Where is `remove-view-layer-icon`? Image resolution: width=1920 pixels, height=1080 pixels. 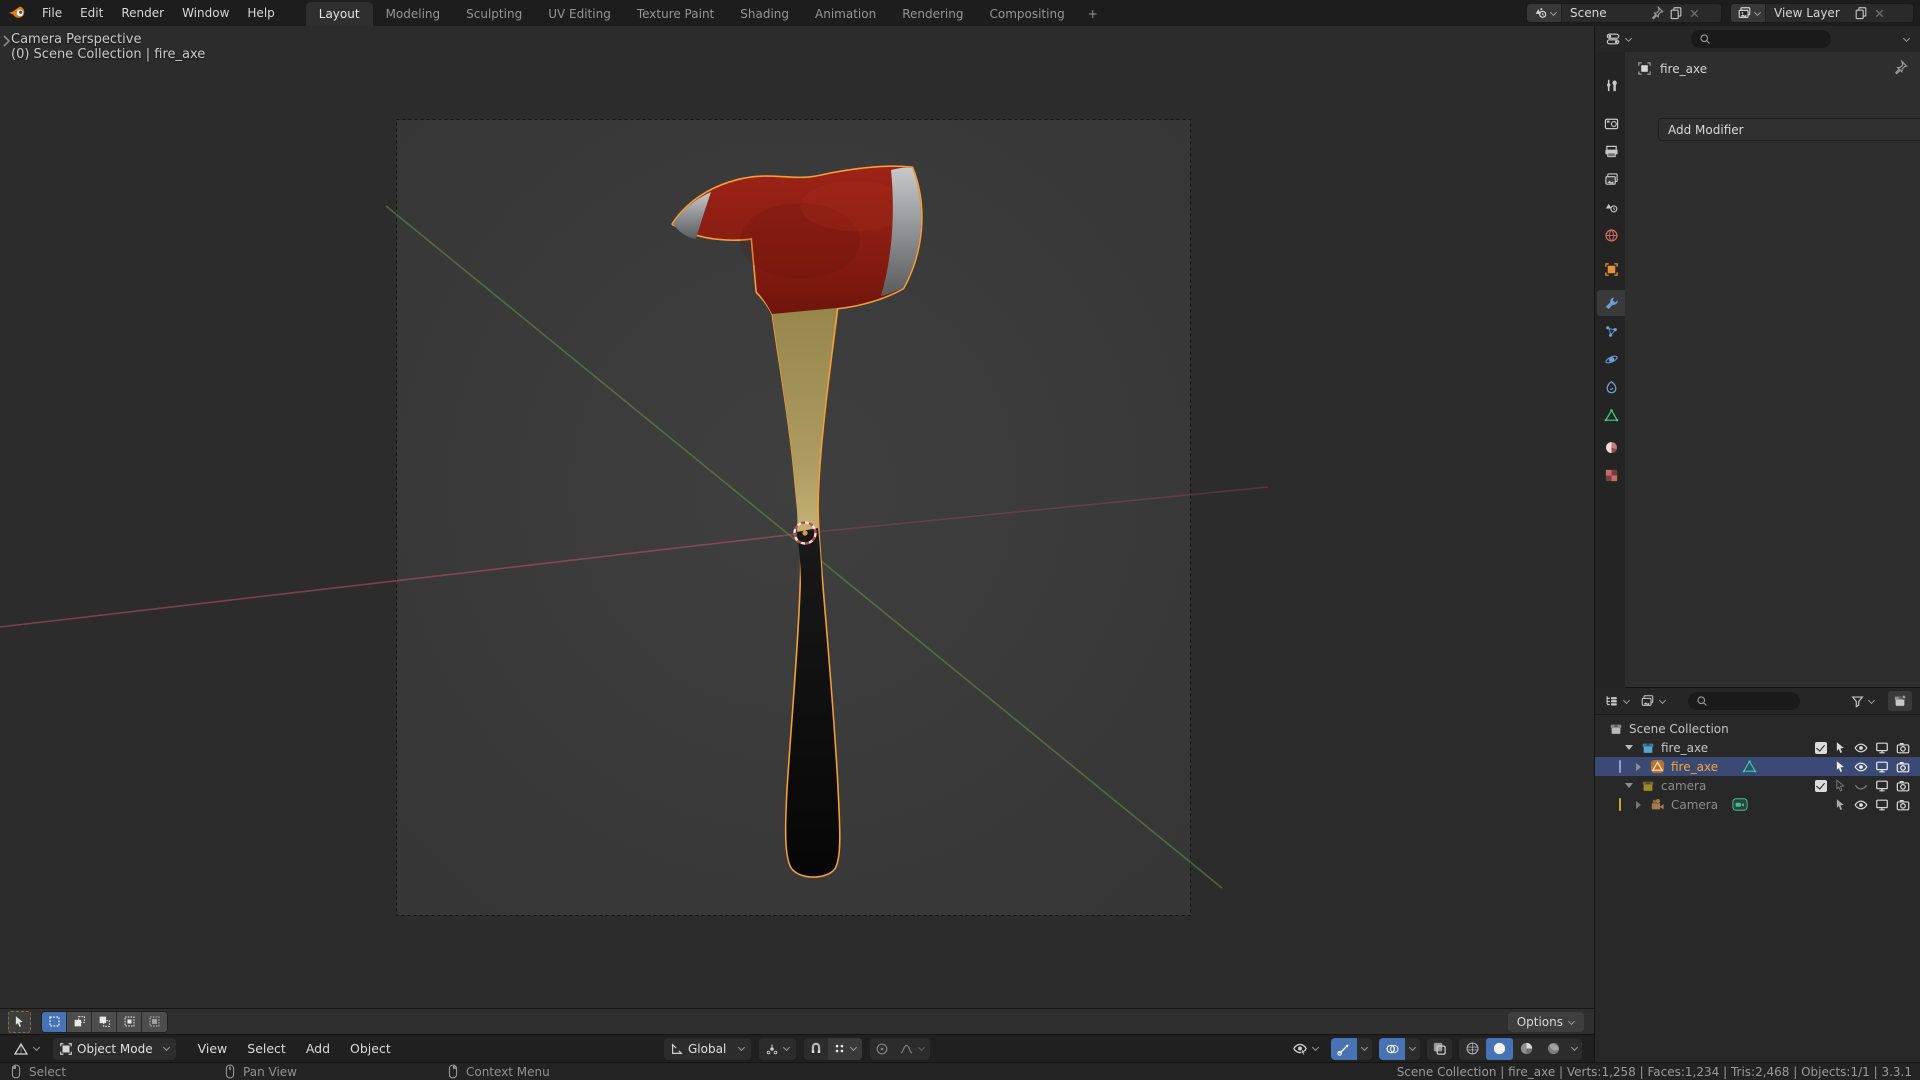 remove-view-layer-icon is located at coordinates (1879, 13).